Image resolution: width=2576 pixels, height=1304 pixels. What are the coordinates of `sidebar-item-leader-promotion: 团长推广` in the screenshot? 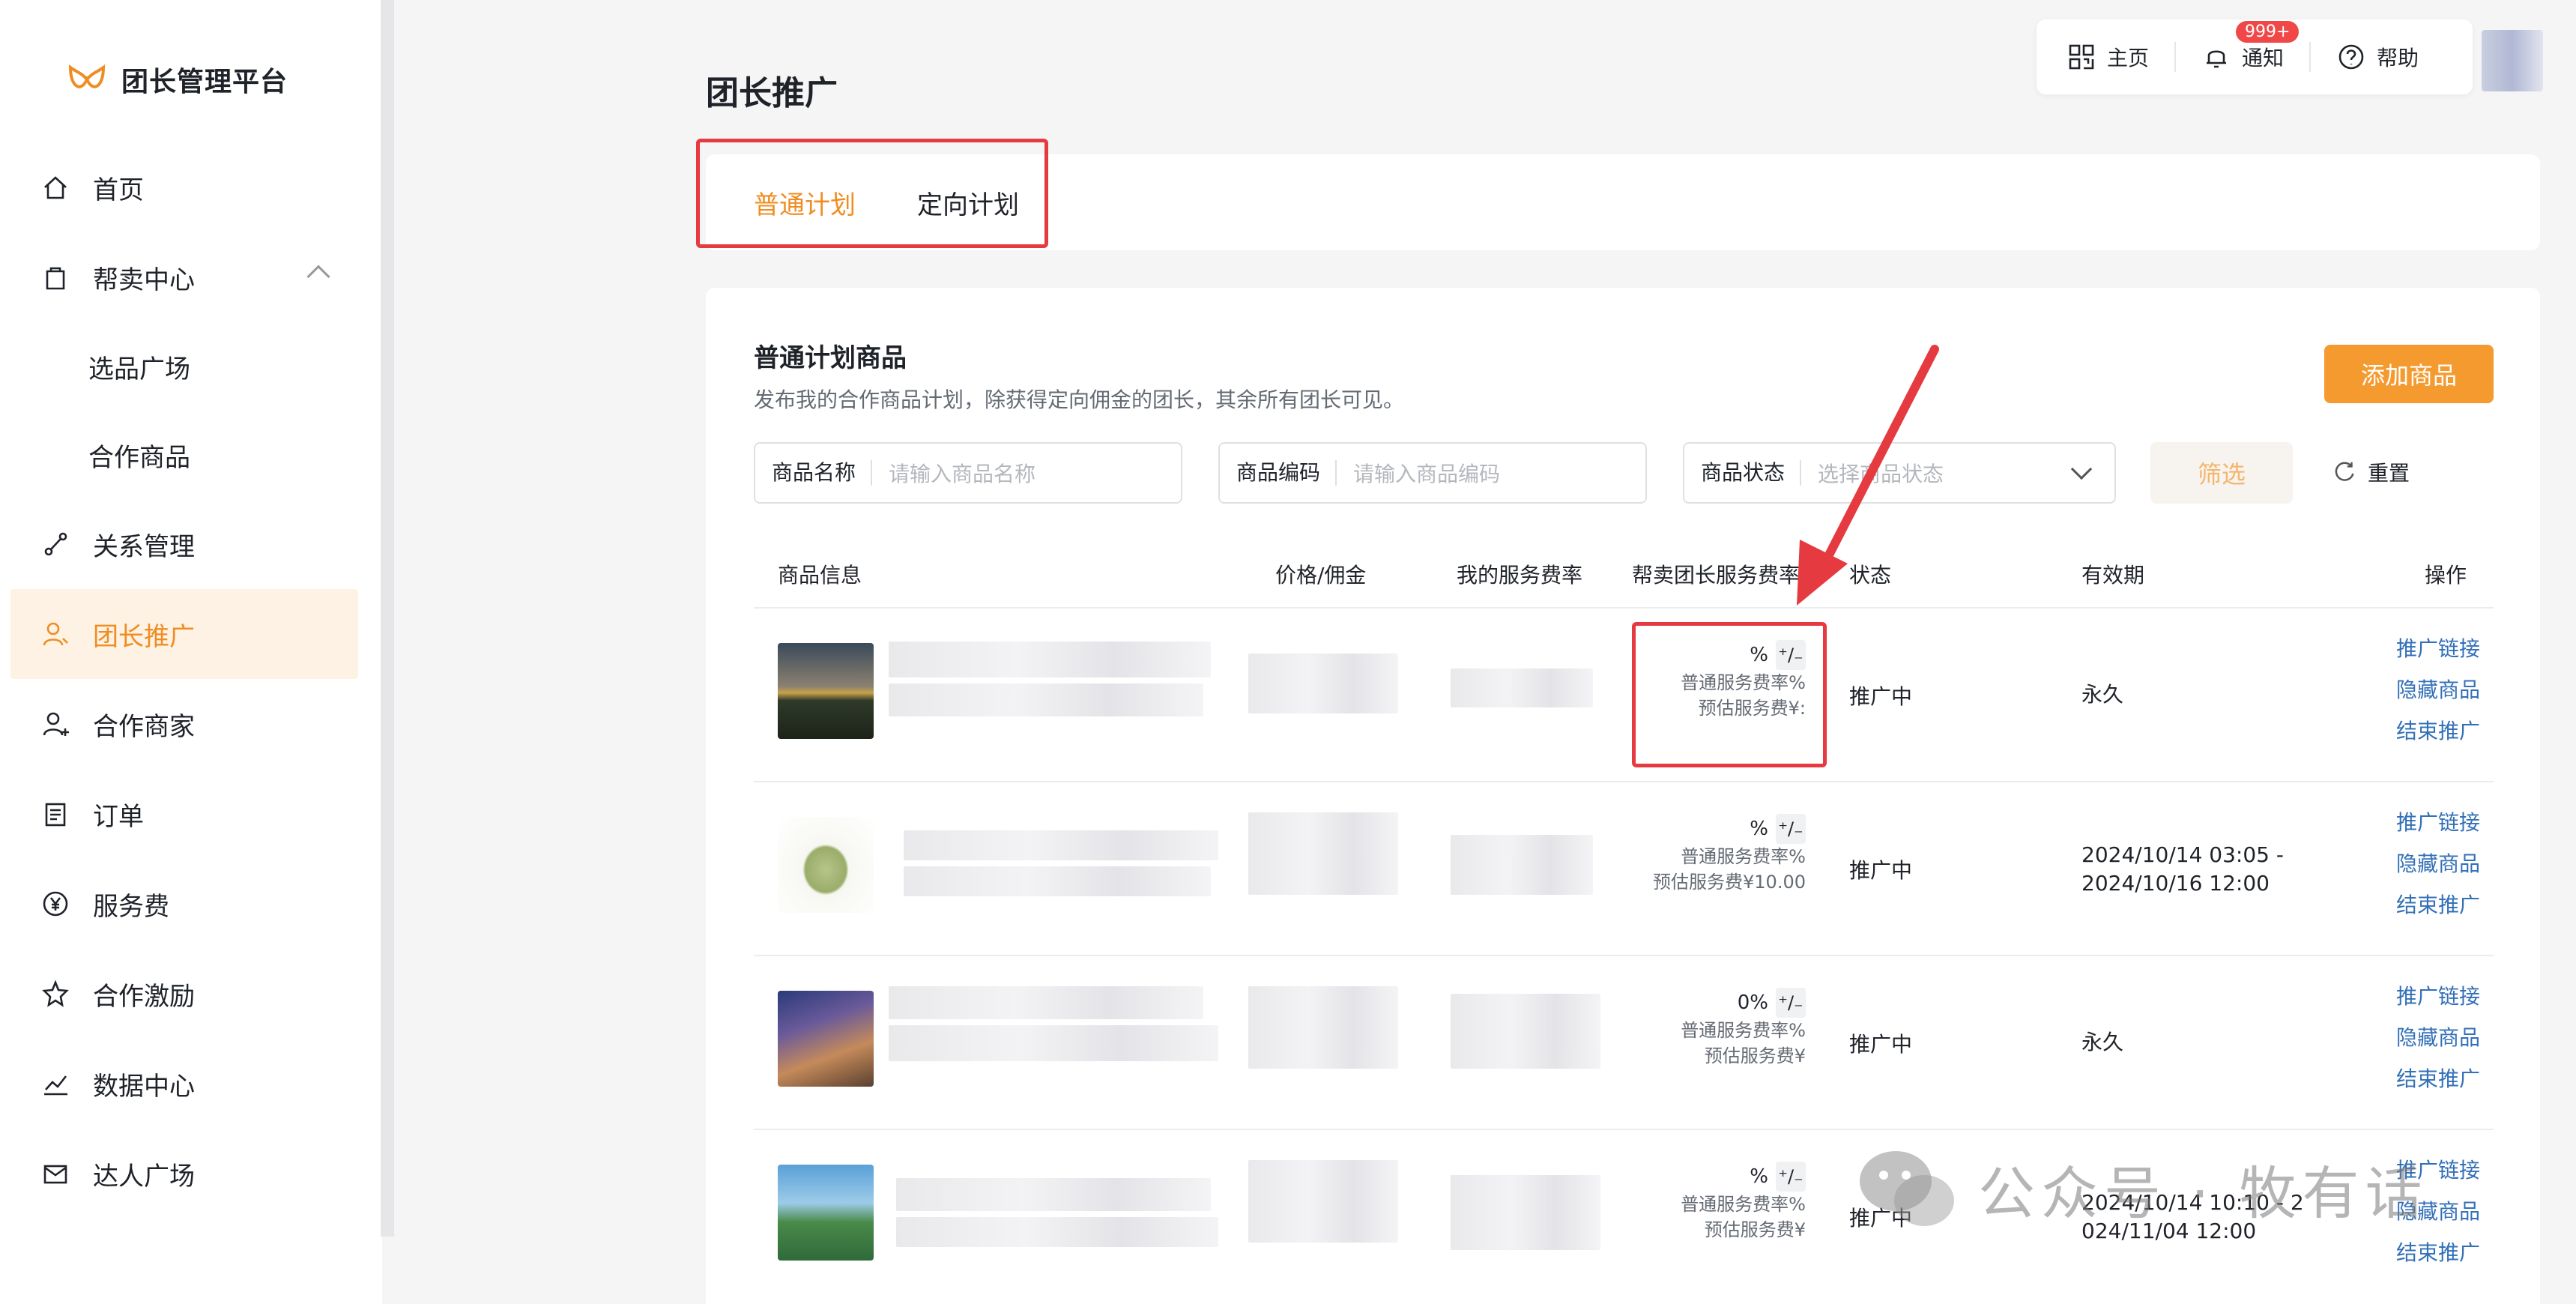 It's located at (184, 634).